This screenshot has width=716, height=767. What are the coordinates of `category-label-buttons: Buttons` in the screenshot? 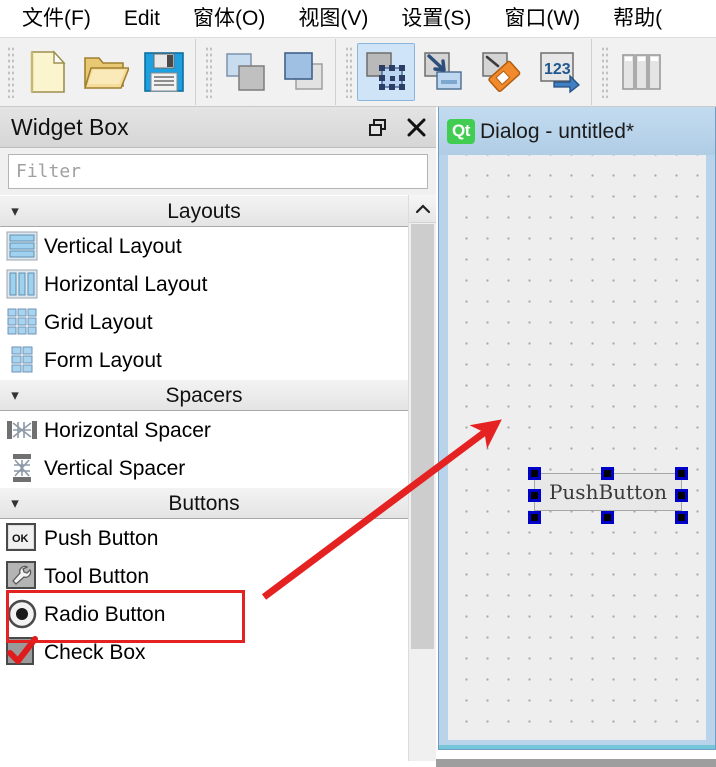 It's located at (204, 503).